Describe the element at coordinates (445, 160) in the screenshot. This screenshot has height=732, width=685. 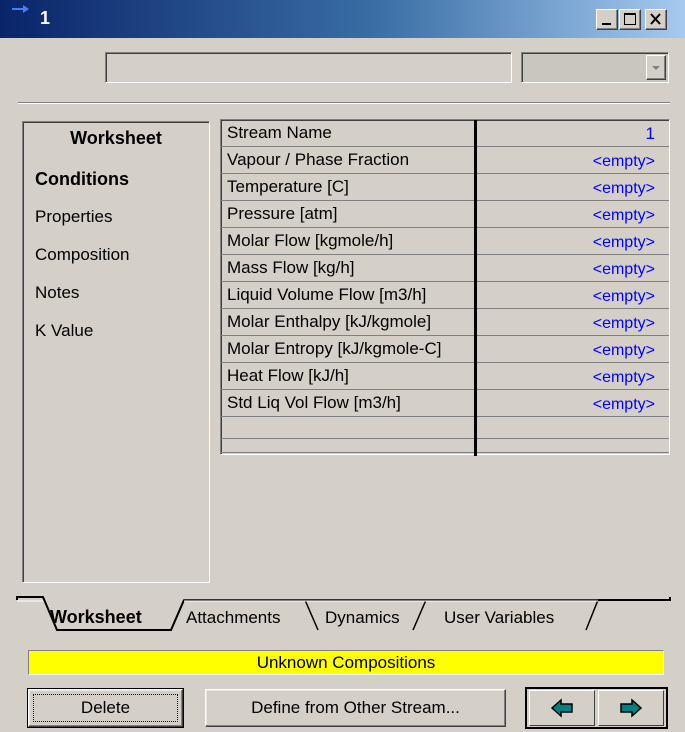
I see `grid-row: Vapour / Phase Fraction <empty>` at that location.